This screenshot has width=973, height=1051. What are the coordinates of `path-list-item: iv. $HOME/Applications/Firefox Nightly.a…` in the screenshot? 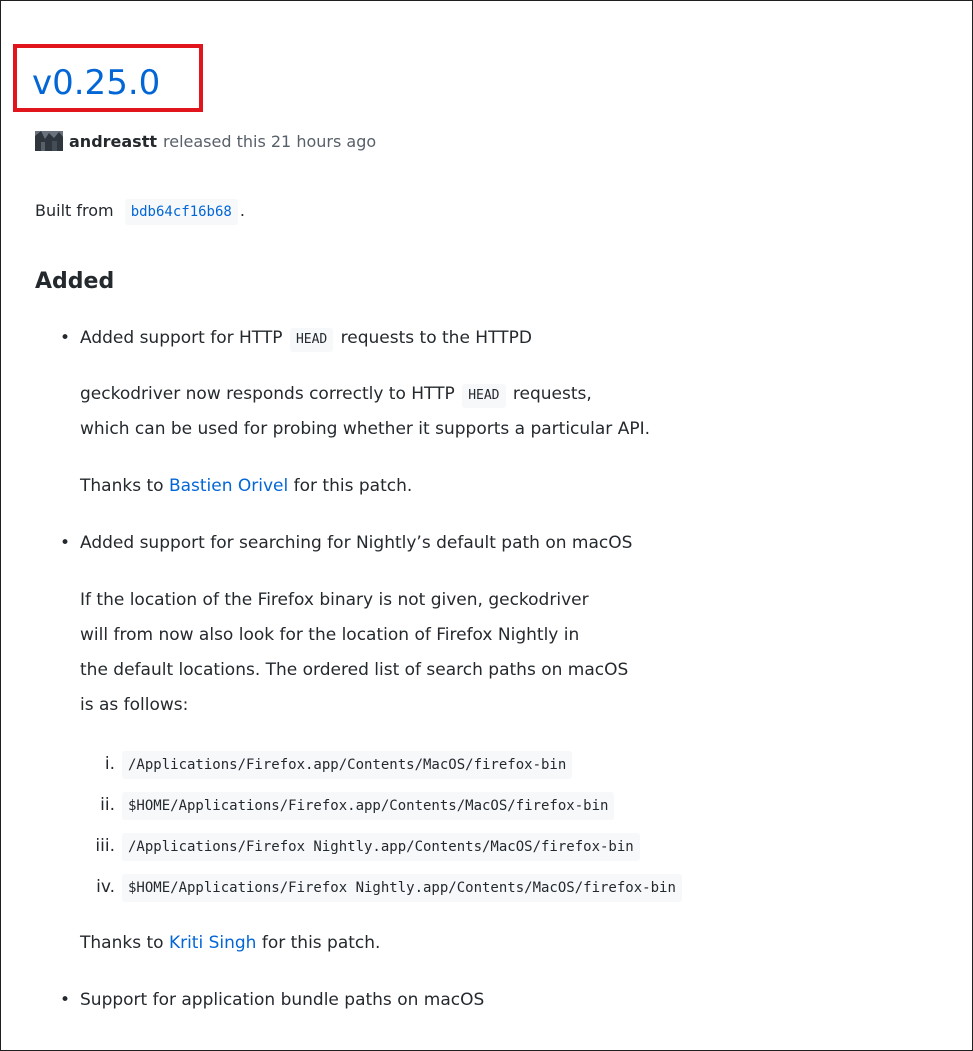 It's located at (497, 887).